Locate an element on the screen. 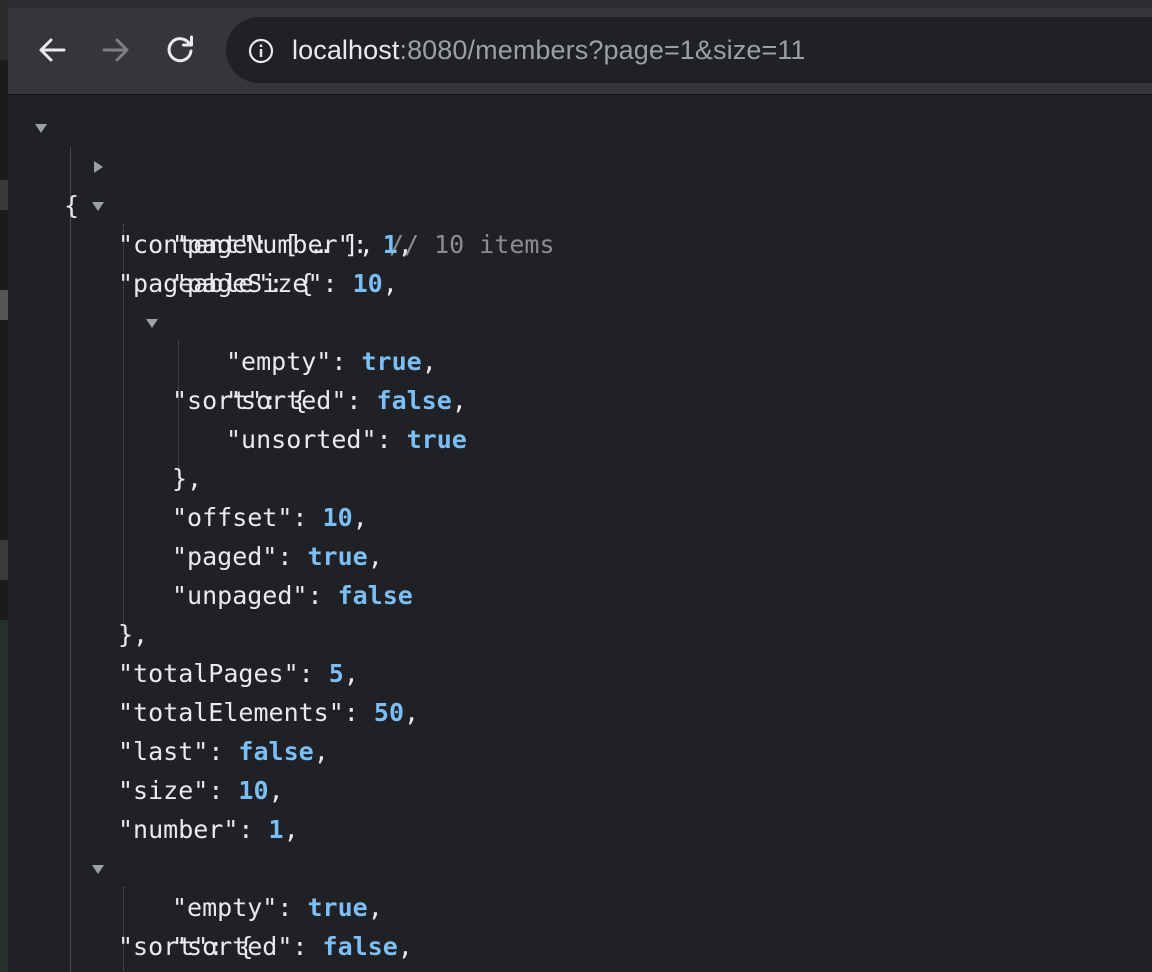  json-row-unpaged: "unpaged": false is located at coordinates (292, 595).